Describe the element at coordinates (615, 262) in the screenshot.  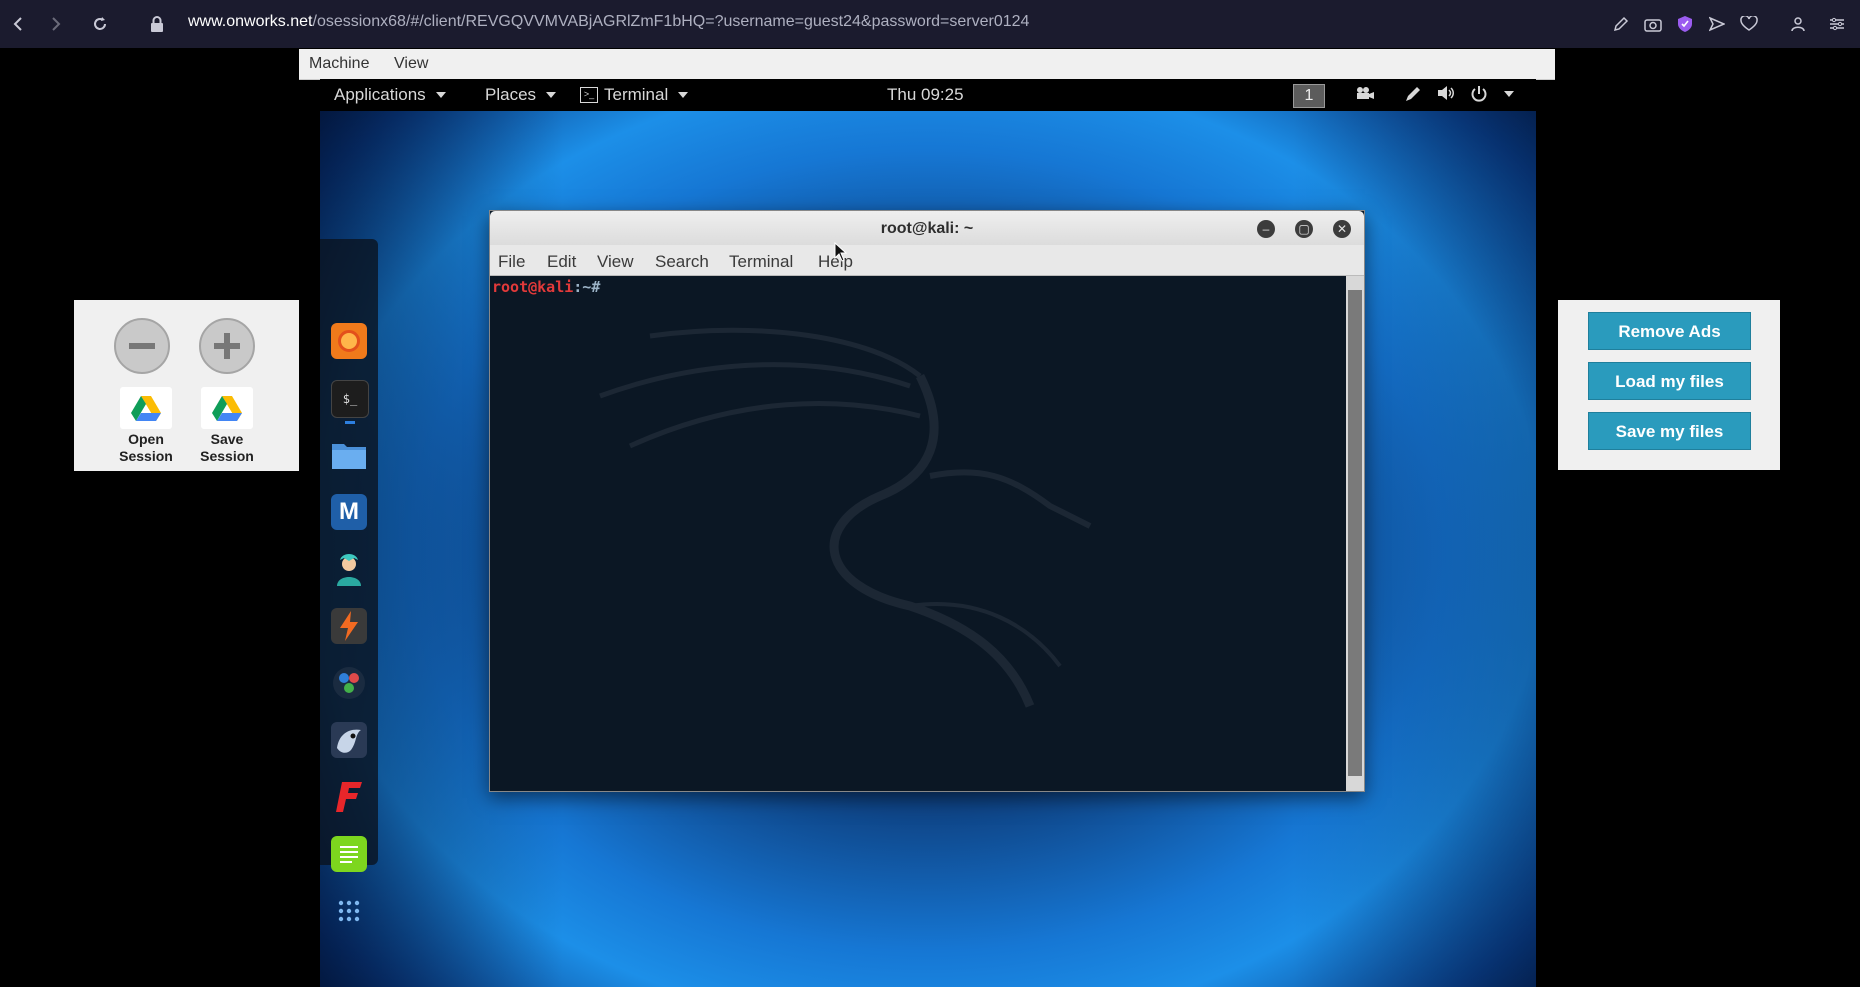
I see `terminal-menu-view: View` at that location.